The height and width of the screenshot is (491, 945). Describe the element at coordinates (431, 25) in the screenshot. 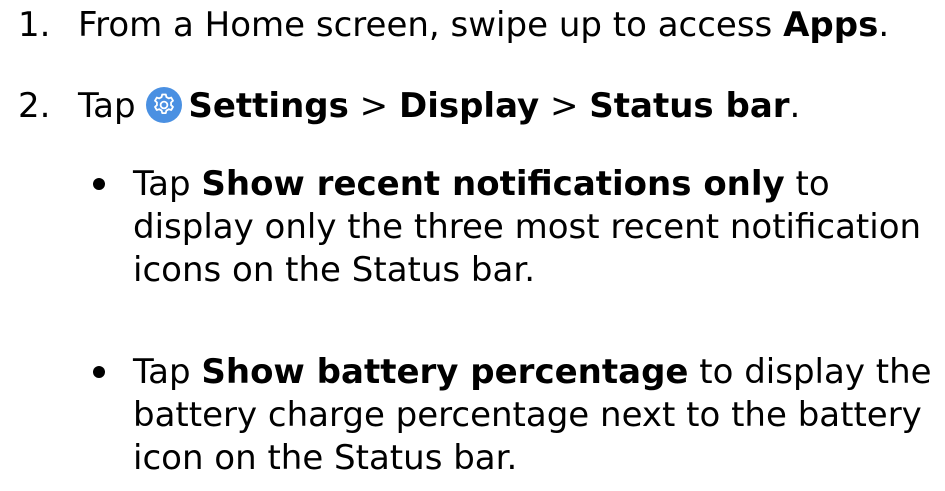

I see `step-text: From a Home screen, swipe up to access` at that location.